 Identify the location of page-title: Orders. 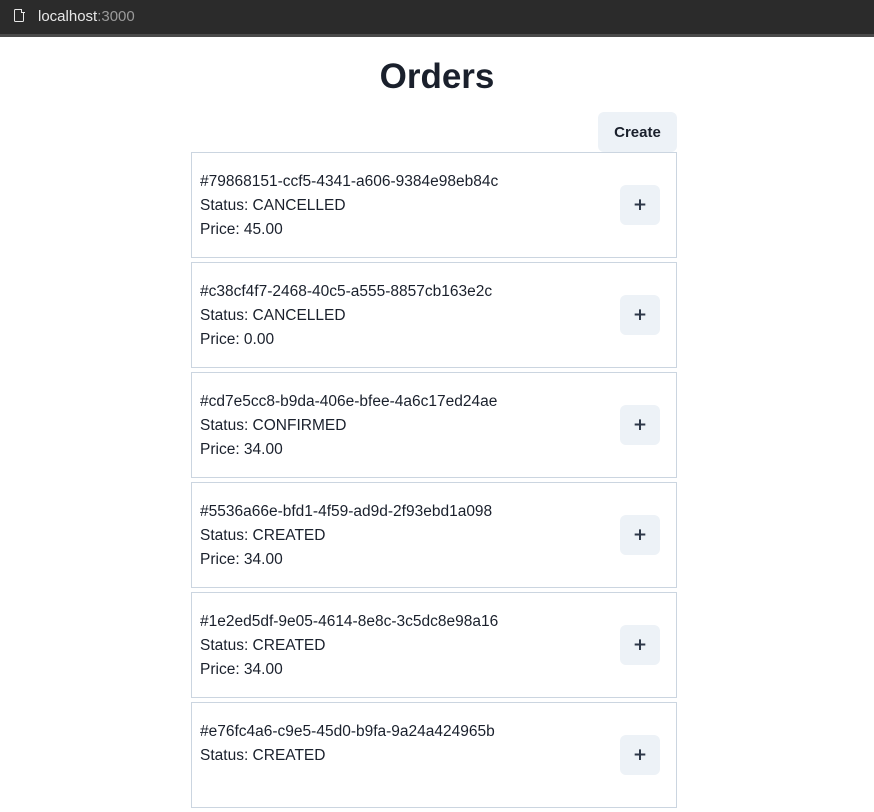
(437, 76).